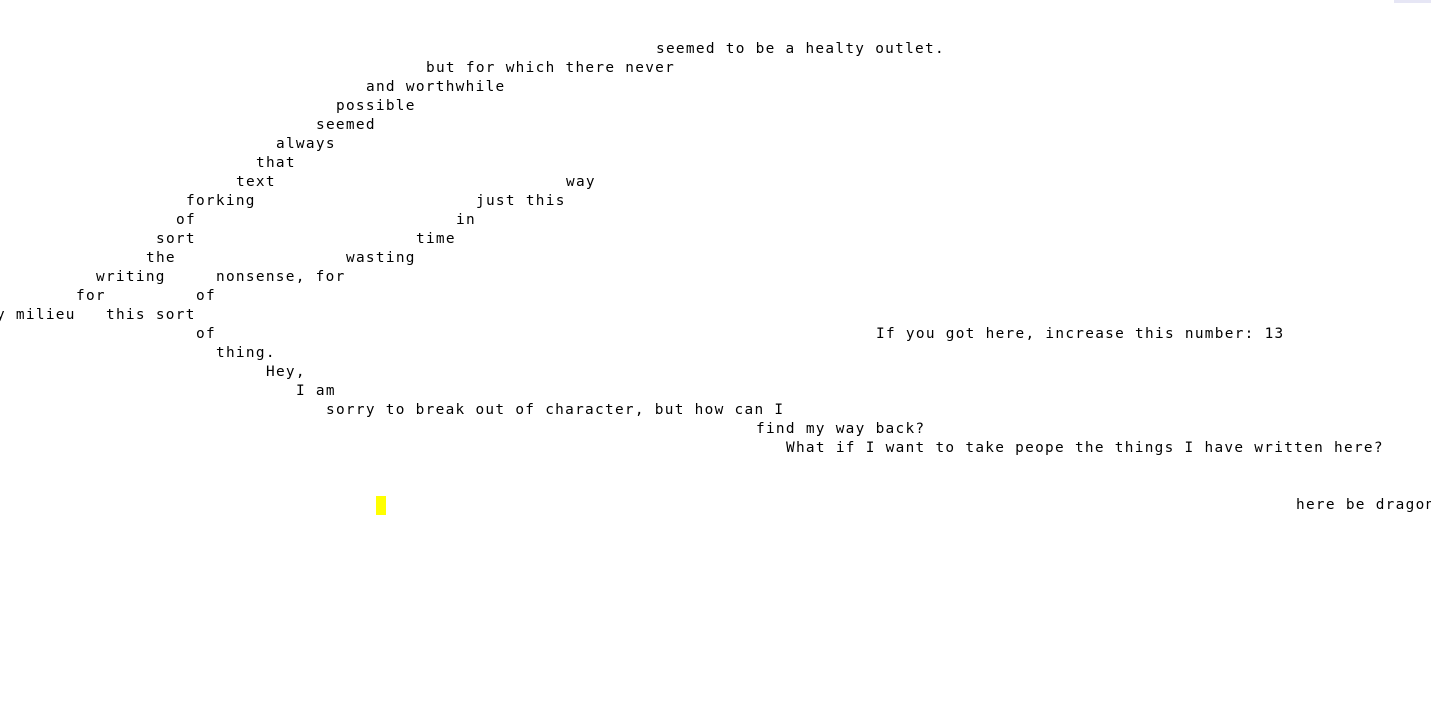 The image size is (1431, 721). I want to click on text-line: here be dragons, so click(1363, 505).